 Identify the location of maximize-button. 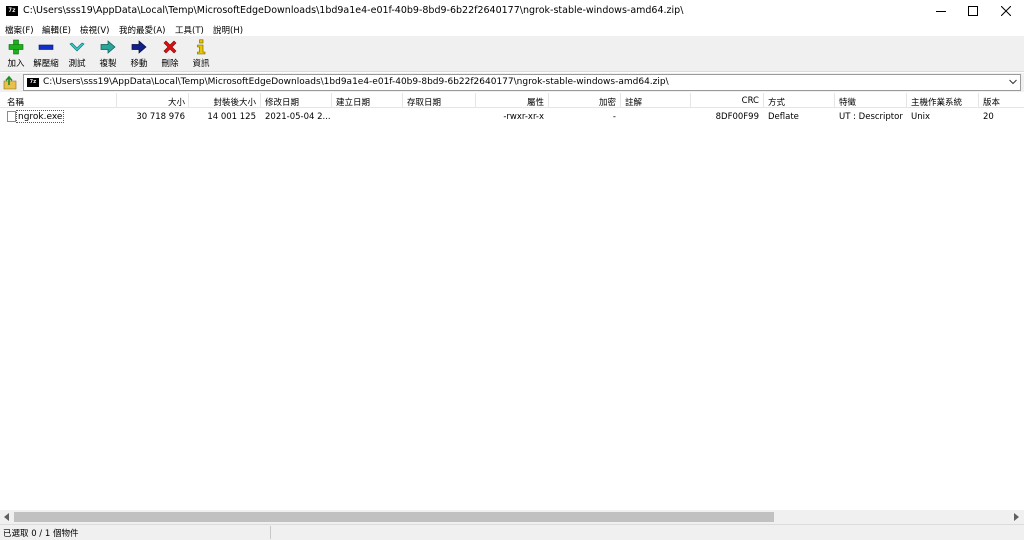
(973, 11).